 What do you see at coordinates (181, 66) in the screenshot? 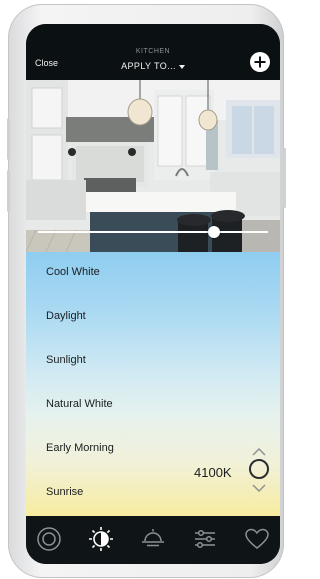
I see `caret-down-icon` at bounding box center [181, 66].